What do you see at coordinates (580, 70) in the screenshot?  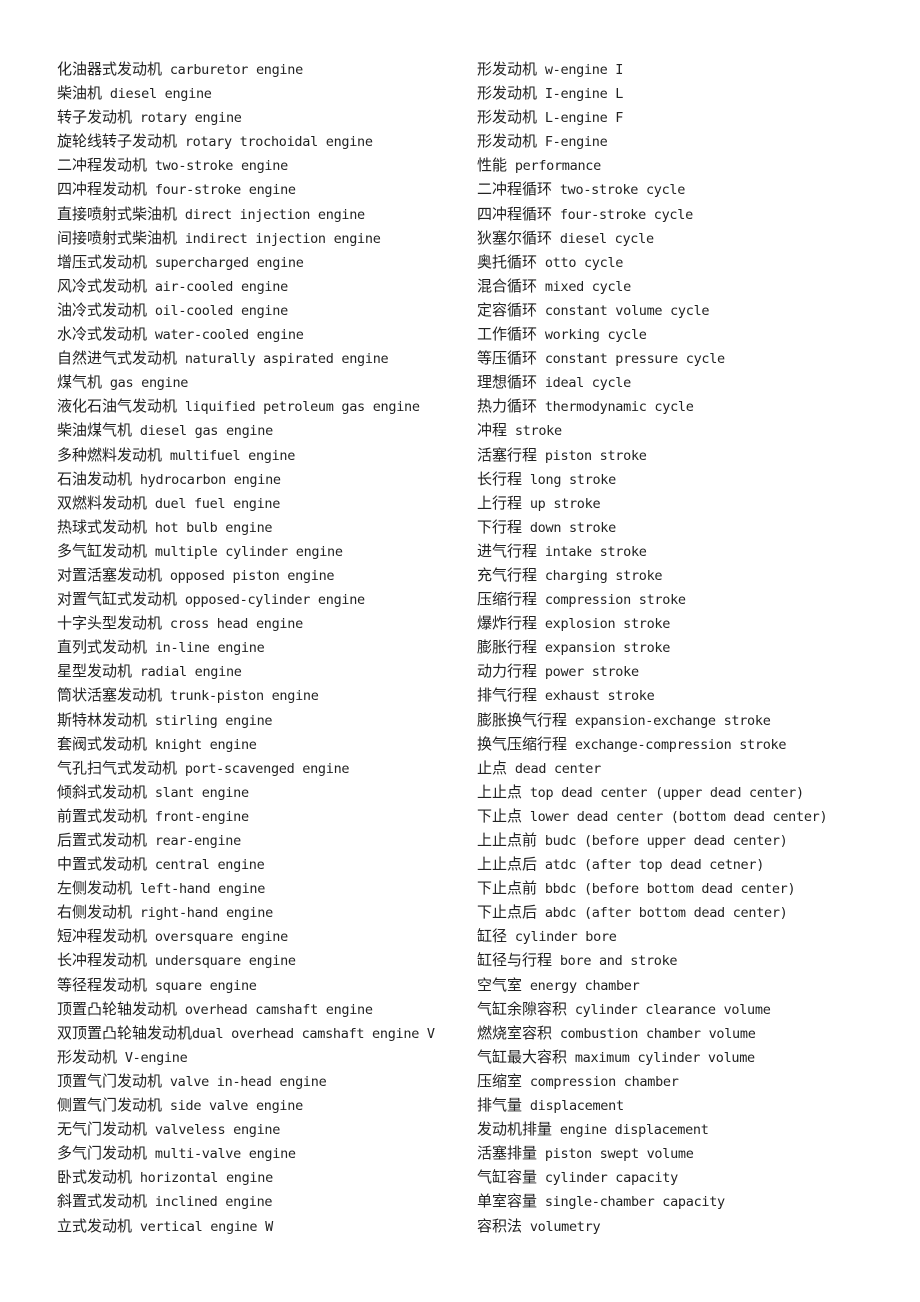 I see `term-english: w-engine I` at bounding box center [580, 70].